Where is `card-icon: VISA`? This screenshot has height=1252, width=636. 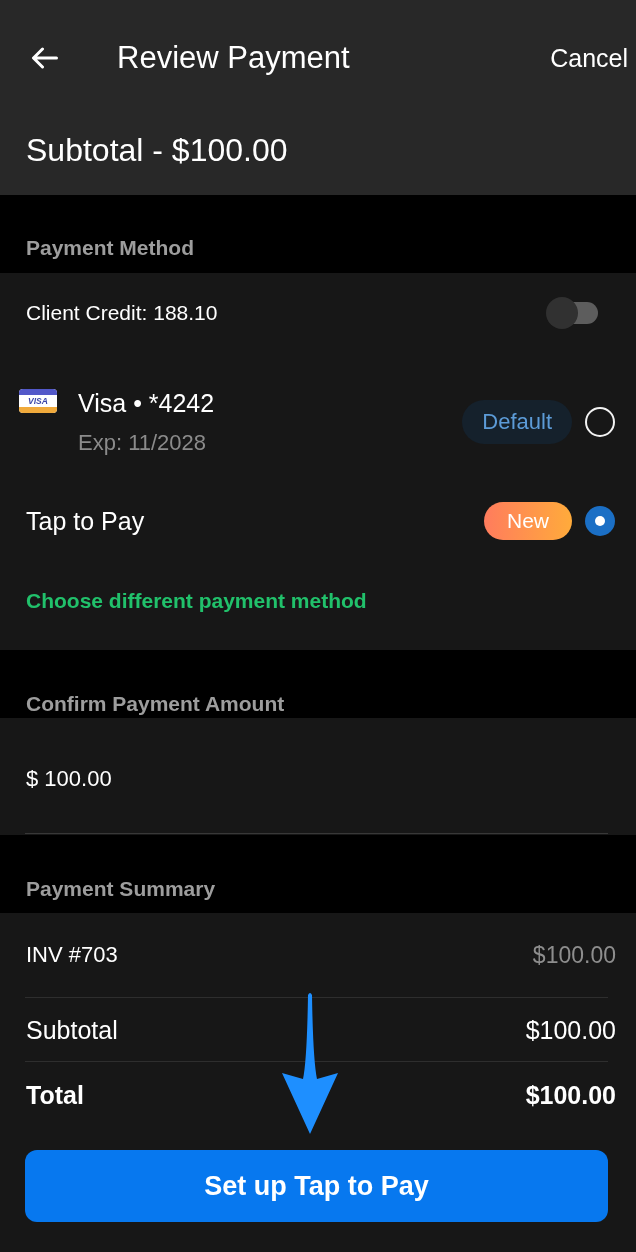
card-icon: VISA is located at coordinates (38, 401).